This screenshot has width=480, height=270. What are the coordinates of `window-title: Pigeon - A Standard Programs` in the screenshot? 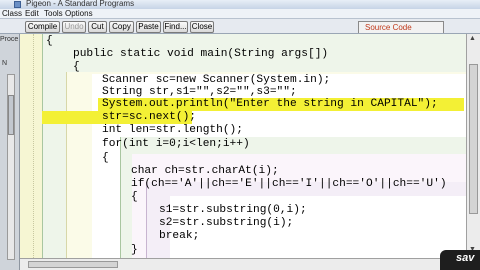 It's located at (80, 4).